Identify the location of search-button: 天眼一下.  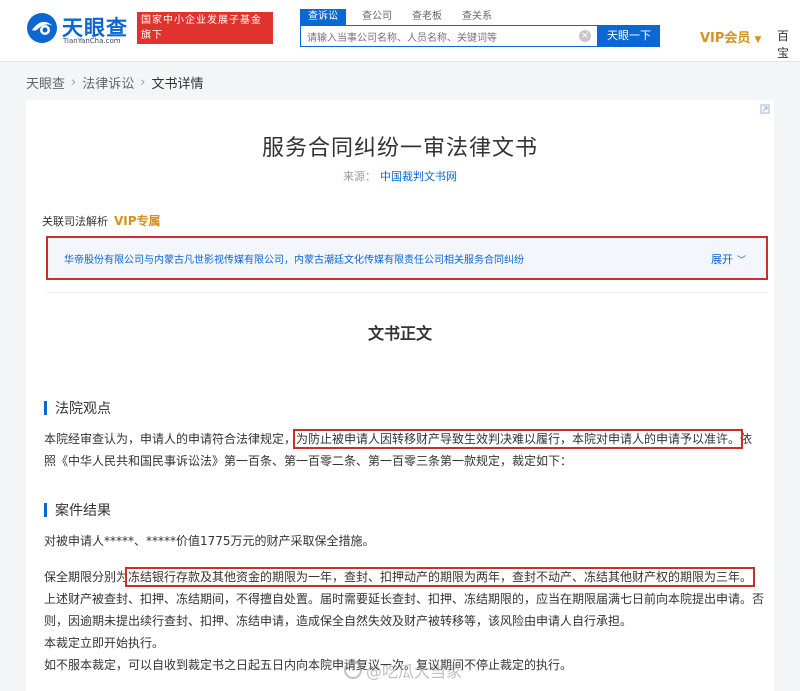
(629, 36).